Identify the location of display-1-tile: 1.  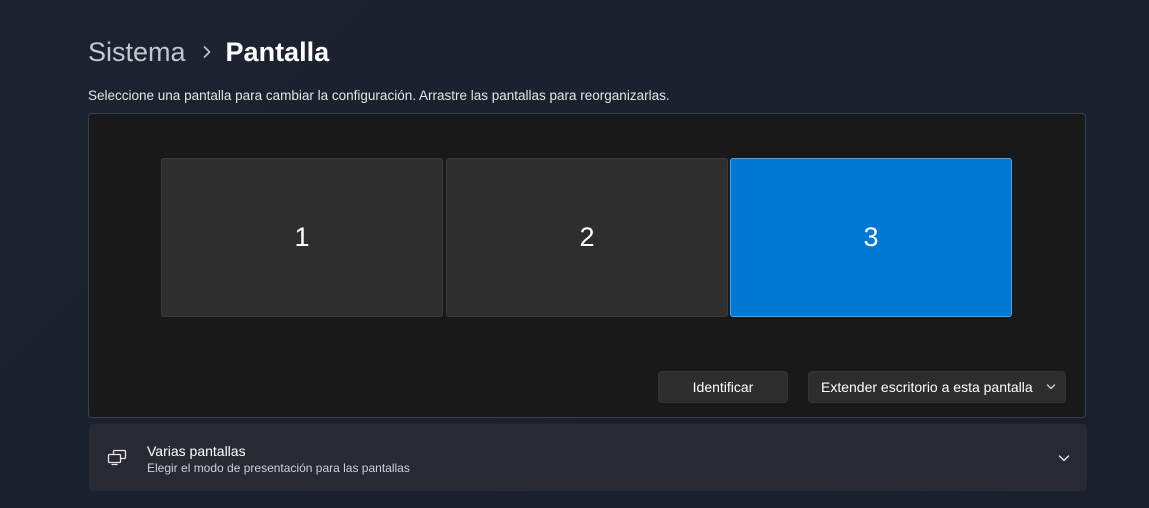
(302, 237).